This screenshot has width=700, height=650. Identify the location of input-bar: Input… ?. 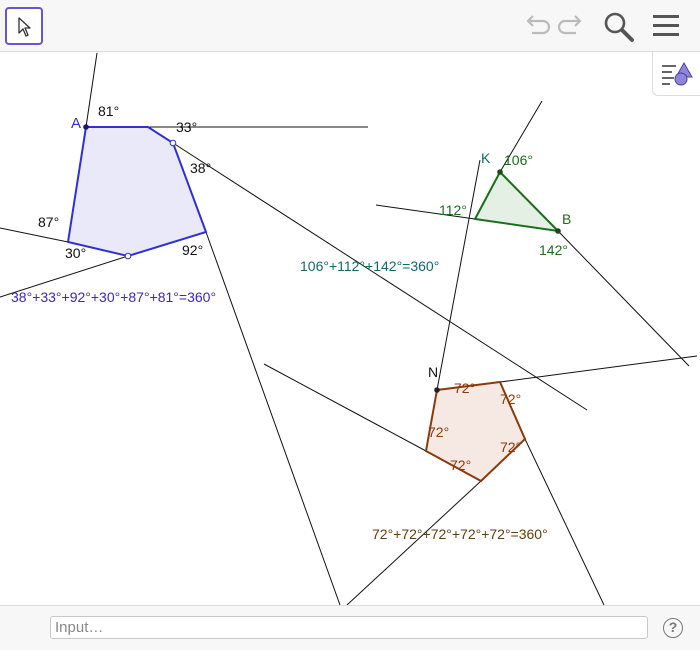
(350, 627).